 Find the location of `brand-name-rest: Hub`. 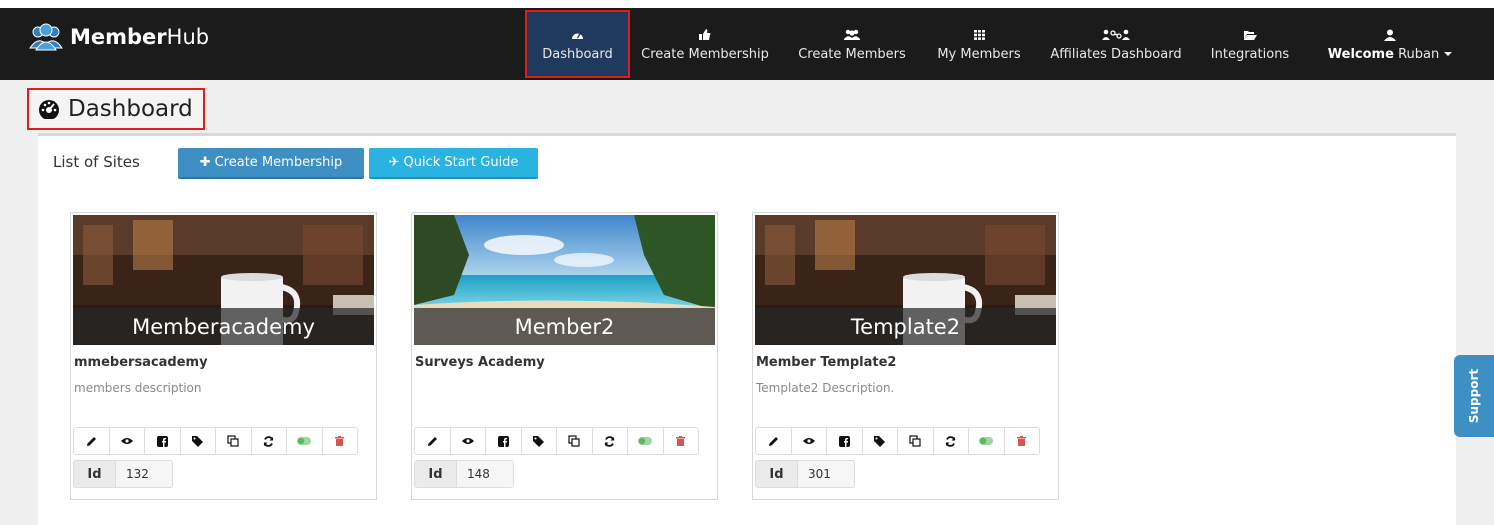

brand-name-rest: Hub is located at coordinates (188, 37).